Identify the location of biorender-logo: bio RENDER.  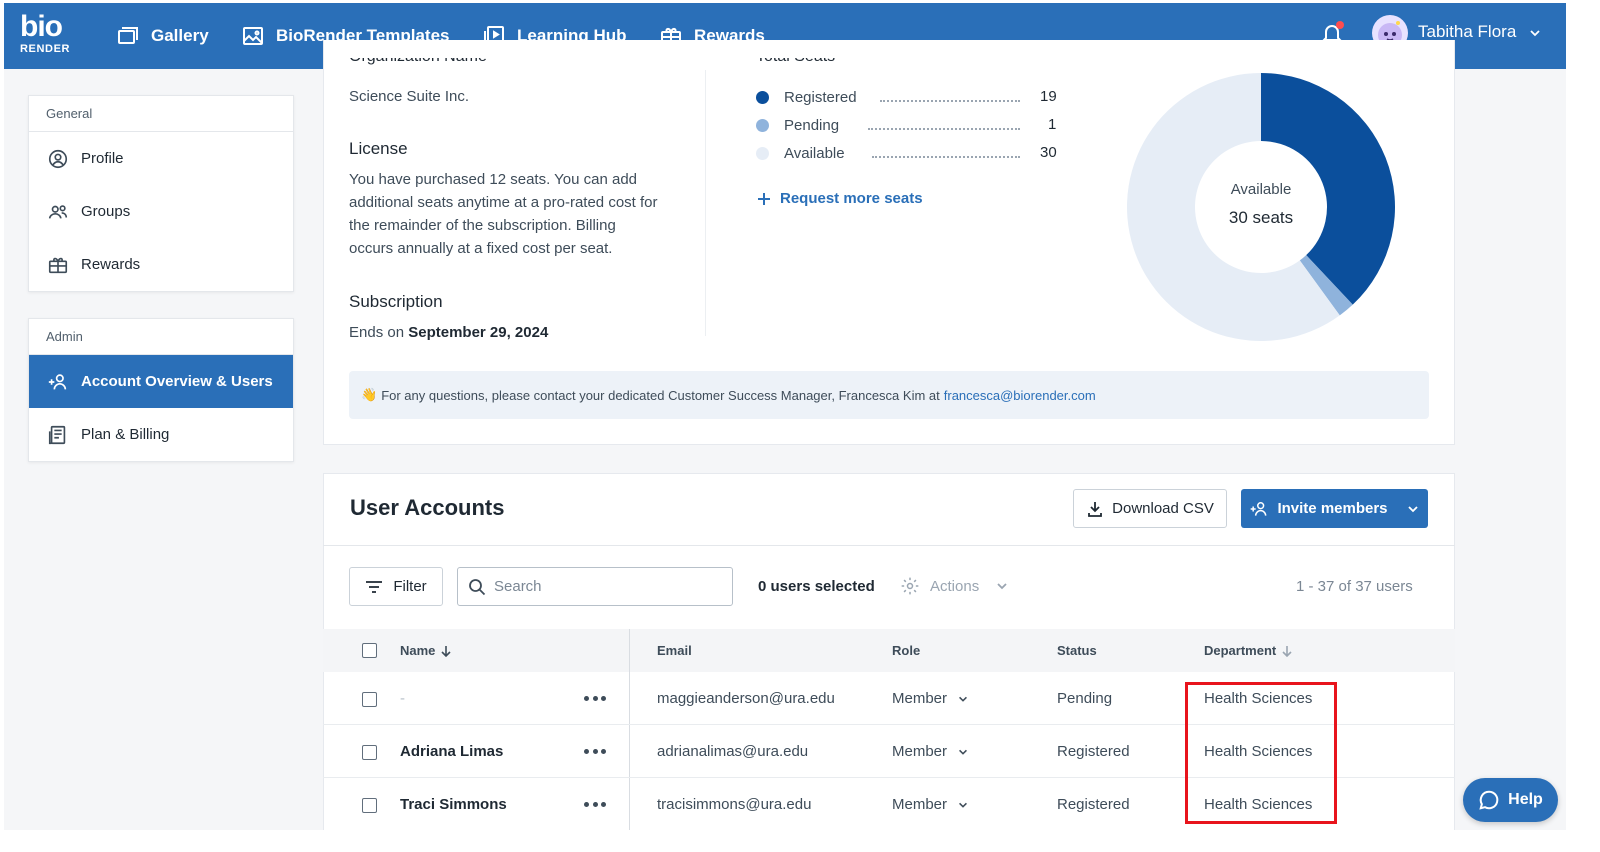
(51, 34).